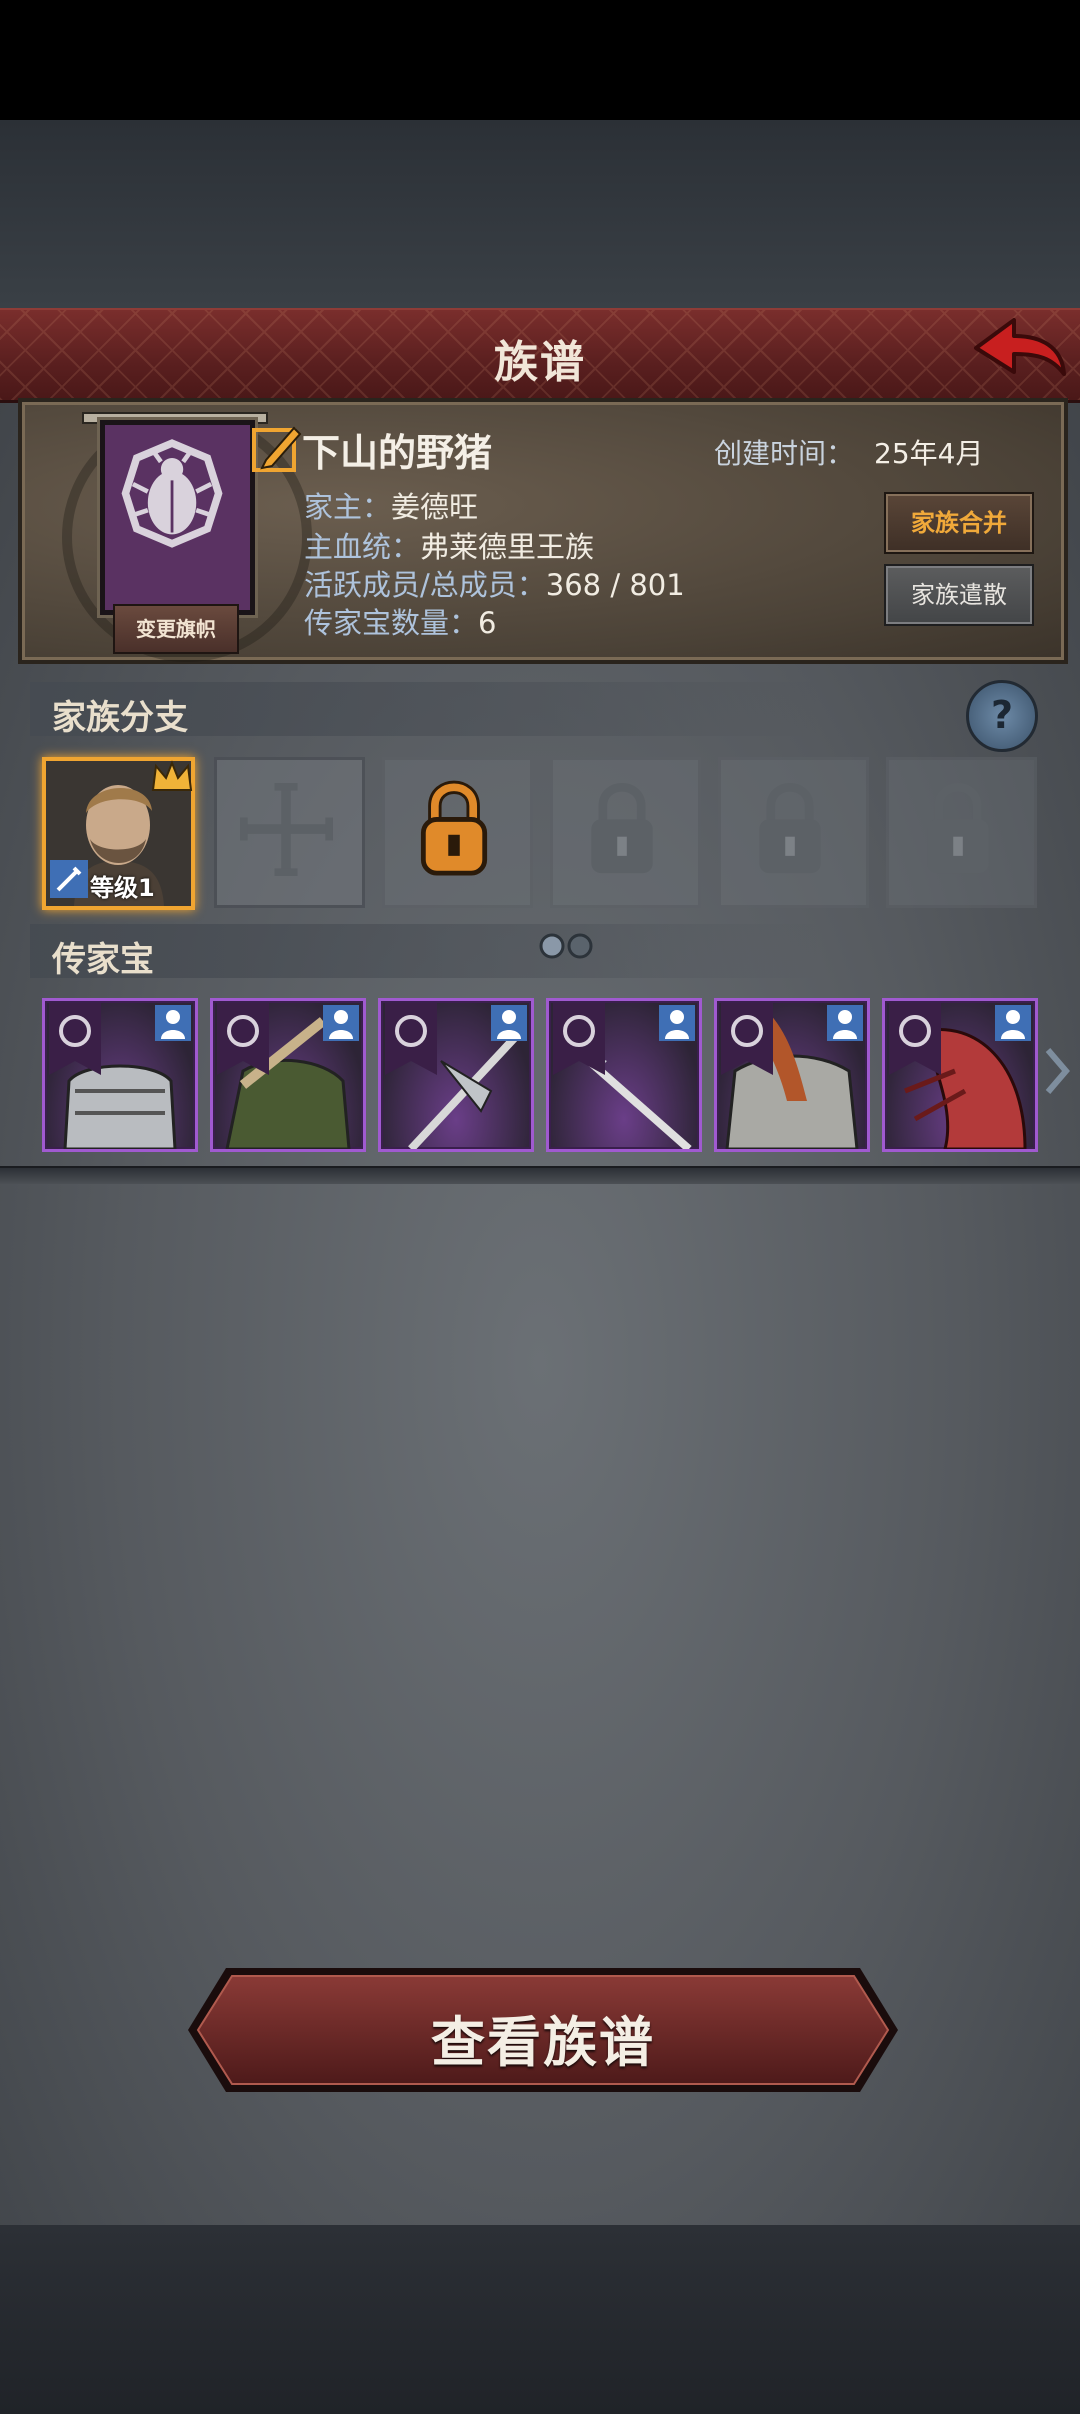 The height and width of the screenshot is (2414, 1080). Describe the element at coordinates (792, 1075) in the screenshot. I see `heirloom-item-chainmail` at that location.